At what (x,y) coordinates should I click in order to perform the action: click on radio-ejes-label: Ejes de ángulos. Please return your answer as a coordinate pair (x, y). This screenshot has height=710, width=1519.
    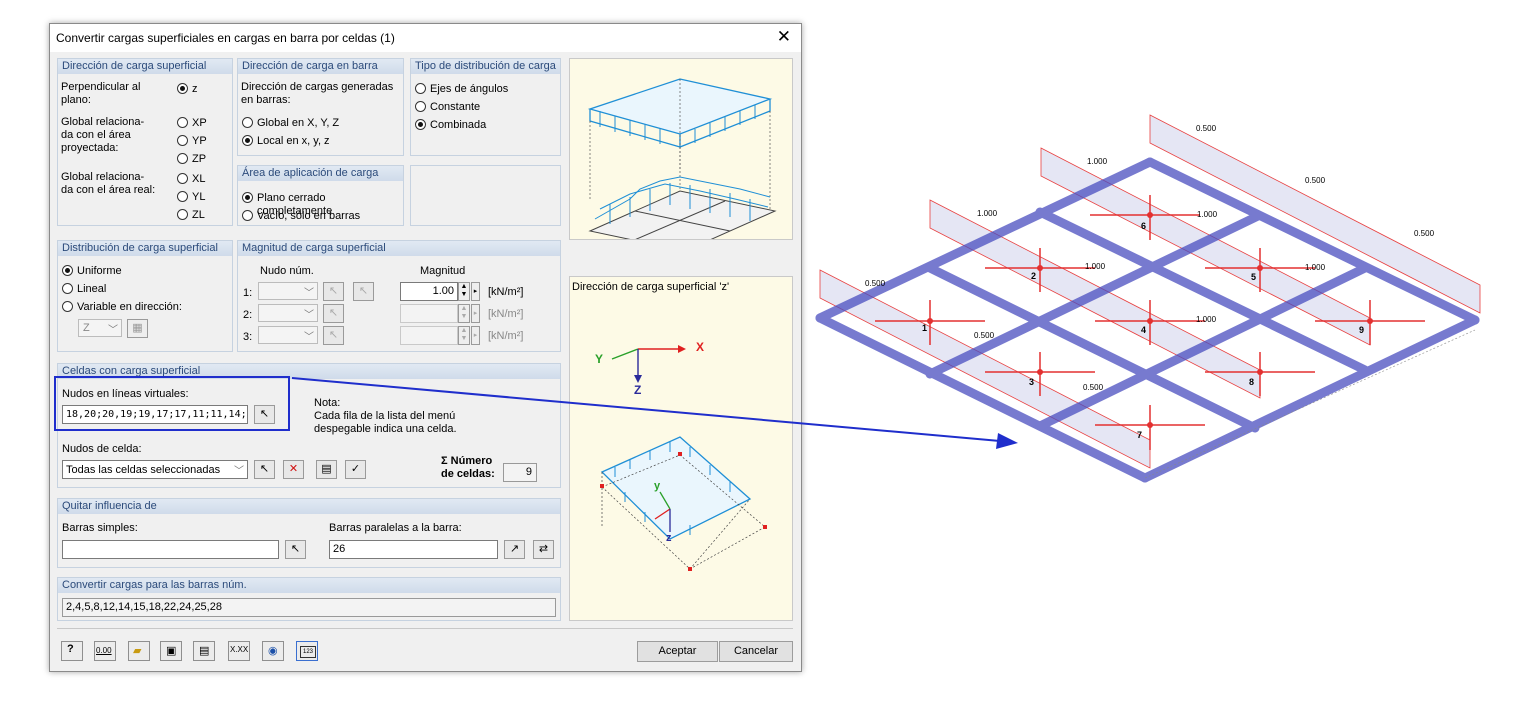
    Looking at the image, I should click on (469, 89).